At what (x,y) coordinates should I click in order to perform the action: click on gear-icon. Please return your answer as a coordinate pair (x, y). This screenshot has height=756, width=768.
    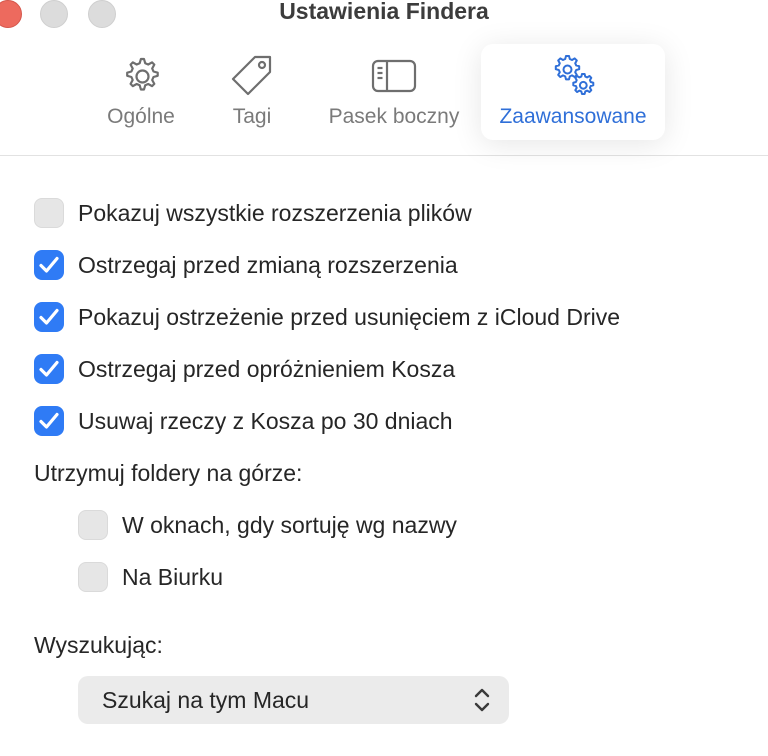
    Looking at the image, I should click on (142, 74).